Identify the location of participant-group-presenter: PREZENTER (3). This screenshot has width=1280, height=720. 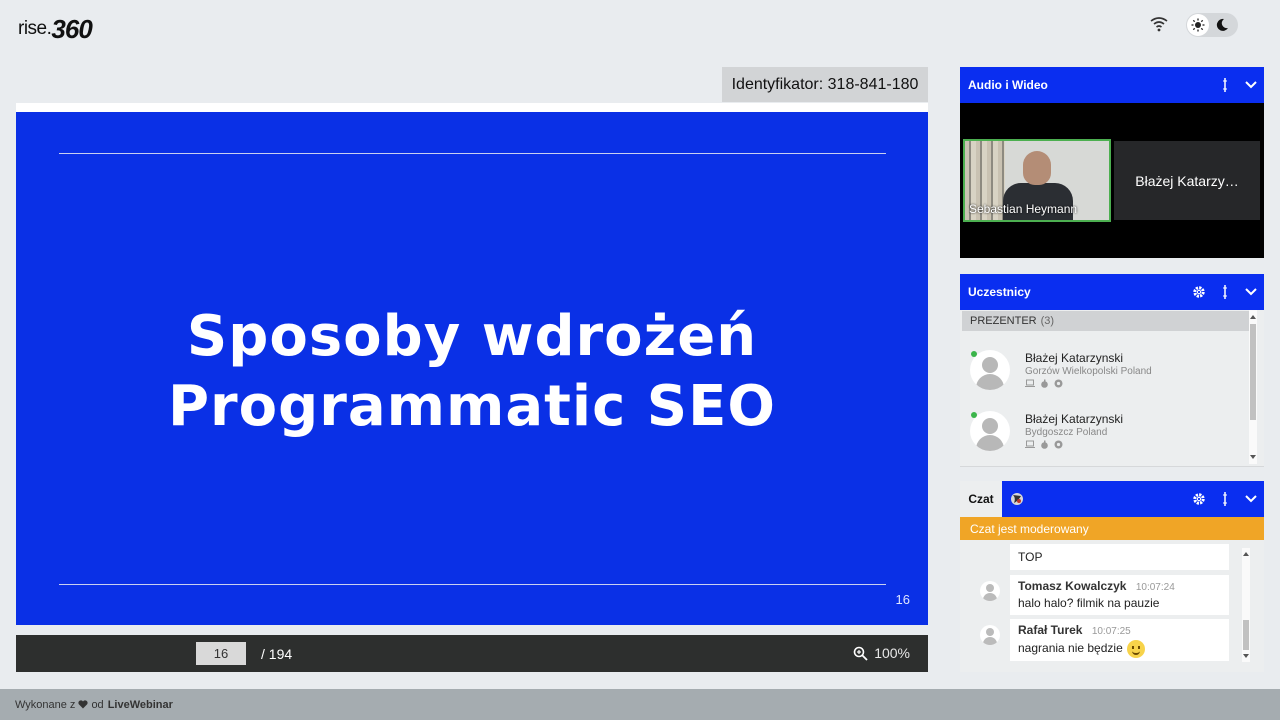
(1105, 321).